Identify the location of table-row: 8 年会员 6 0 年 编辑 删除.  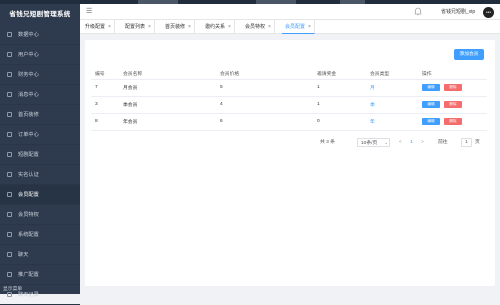
(289, 122).